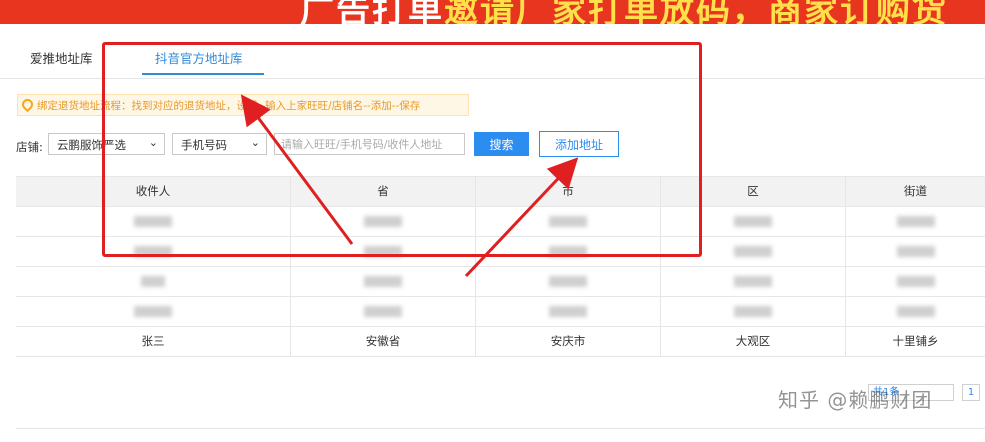 The height and width of the screenshot is (442, 985). What do you see at coordinates (753, 191) in the screenshot?
I see `column-district: 区` at bounding box center [753, 191].